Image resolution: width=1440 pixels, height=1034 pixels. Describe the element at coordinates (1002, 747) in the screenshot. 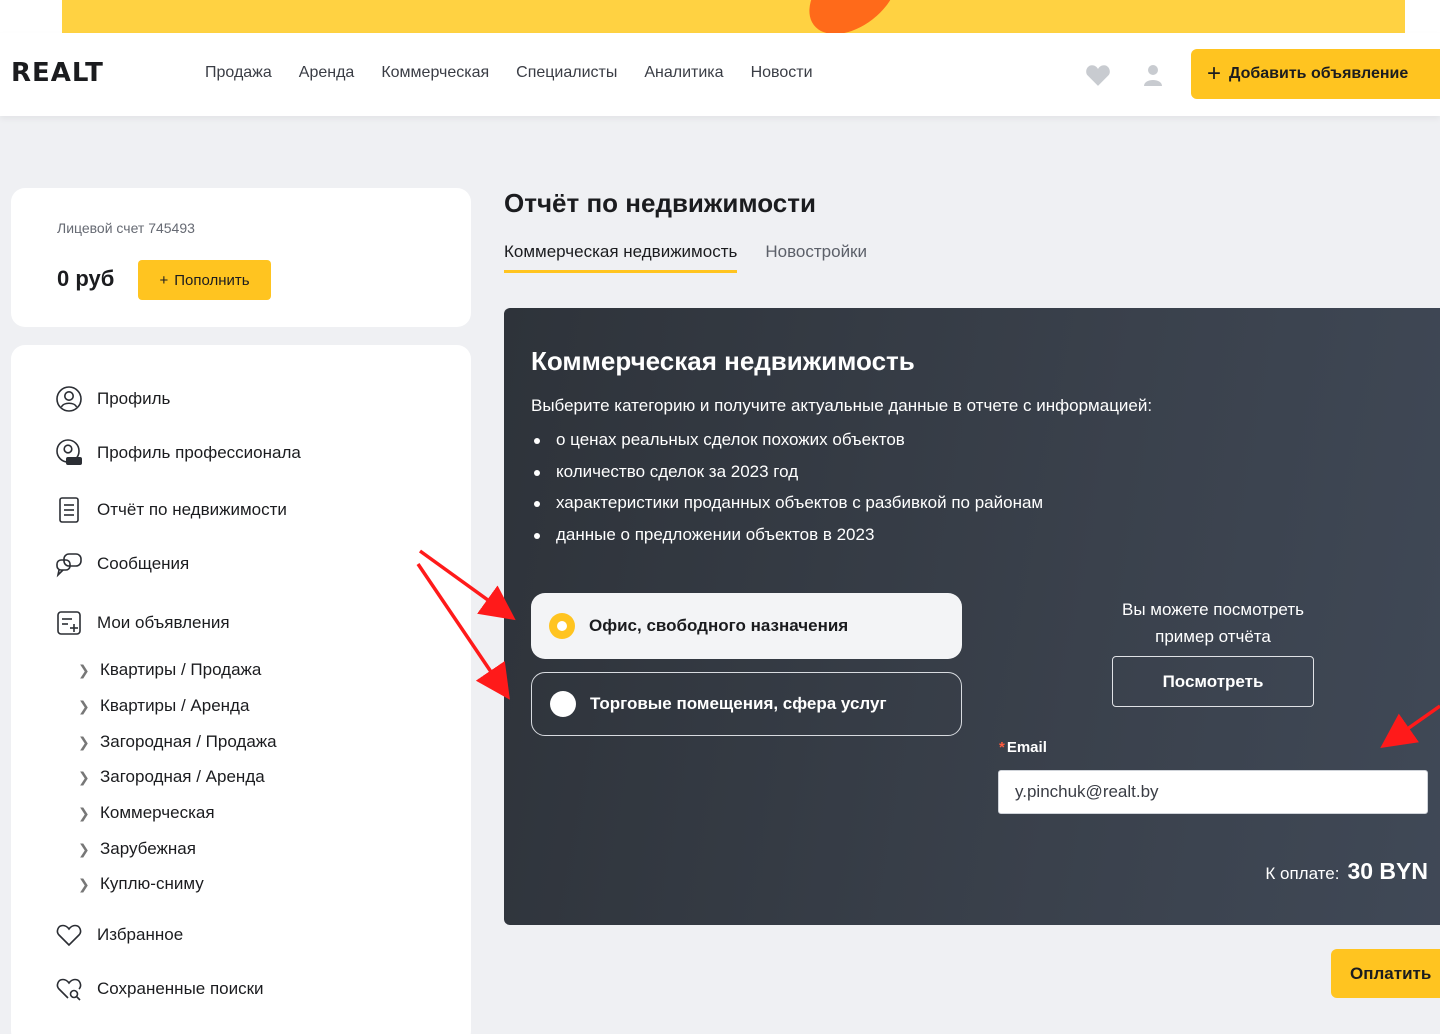

I see `required-marker: *` at that location.